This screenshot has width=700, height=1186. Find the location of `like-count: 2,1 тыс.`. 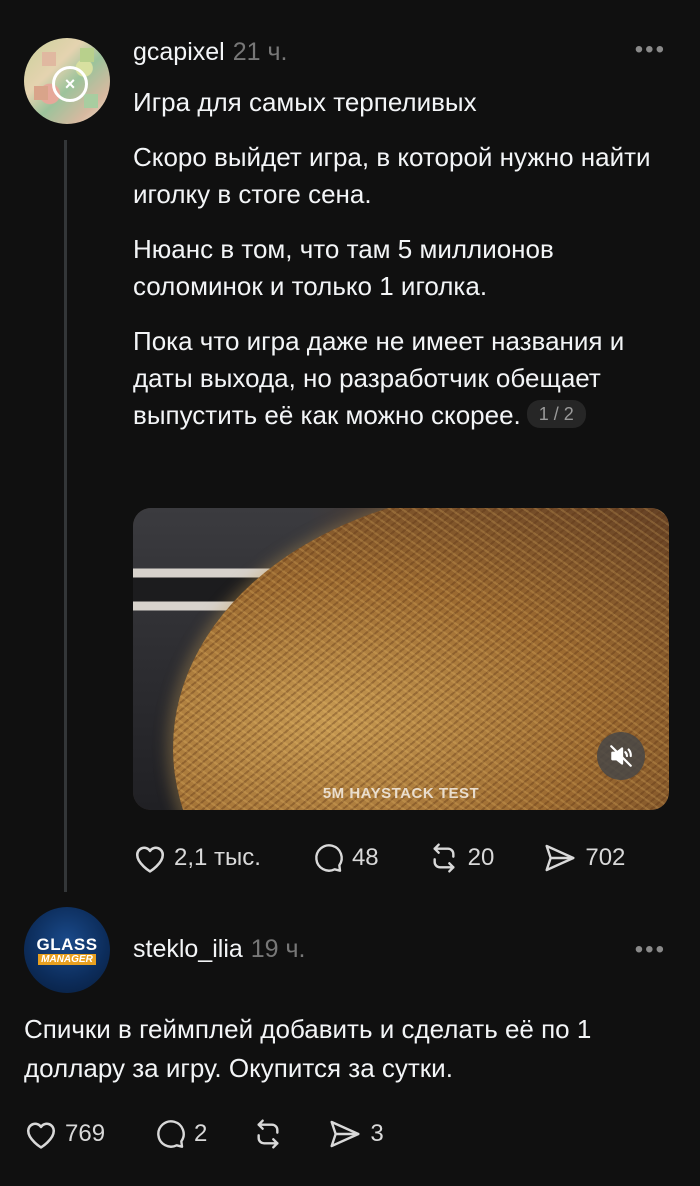

like-count: 2,1 тыс. is located at coordinates (217, 857).